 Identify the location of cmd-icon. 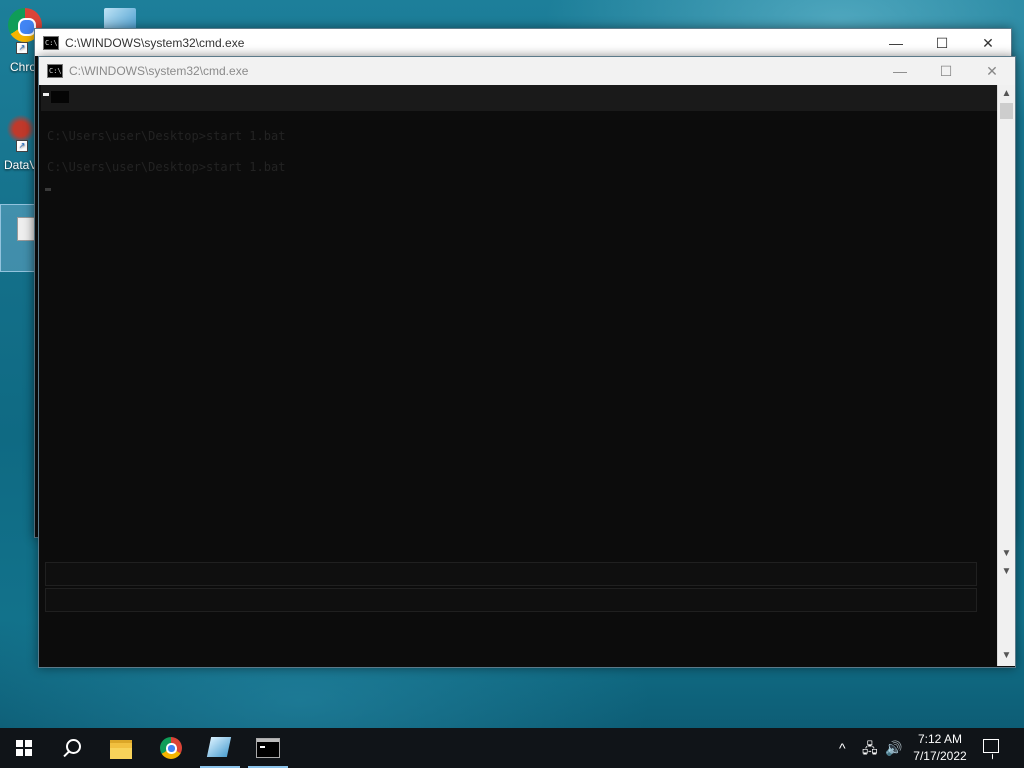
(268, 748).